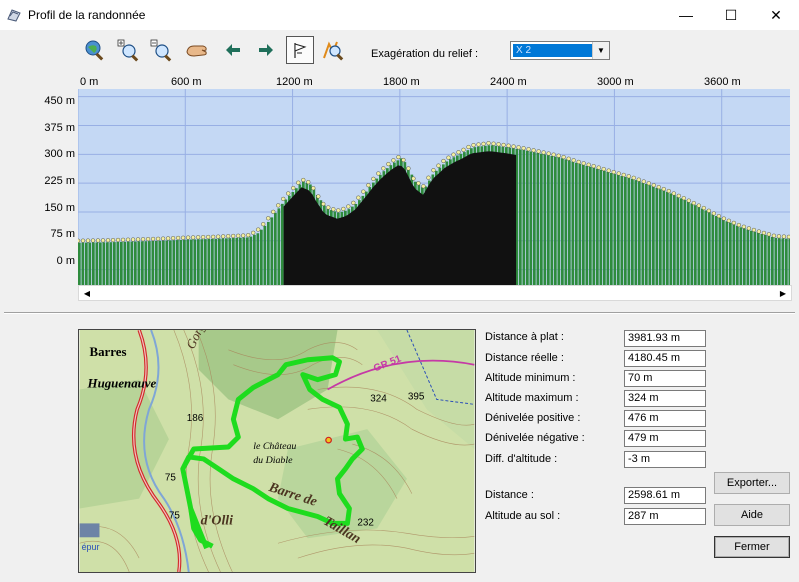 The image size is (799, 582). What do you see at coordinates (665, 398) in the screenshot?
I see `stat-value-altitude-max: 324 m` at bounding box center [665, 398].